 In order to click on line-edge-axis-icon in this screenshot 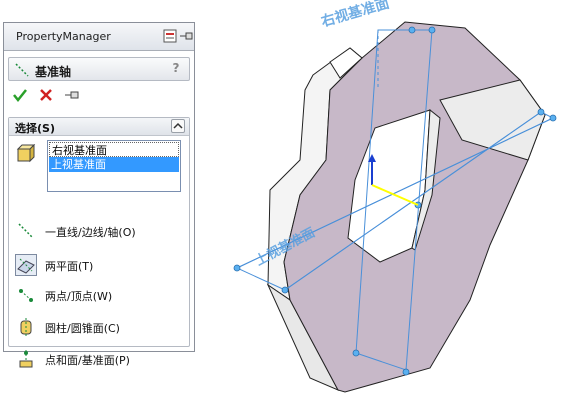, I will do `click(26, 231)`.